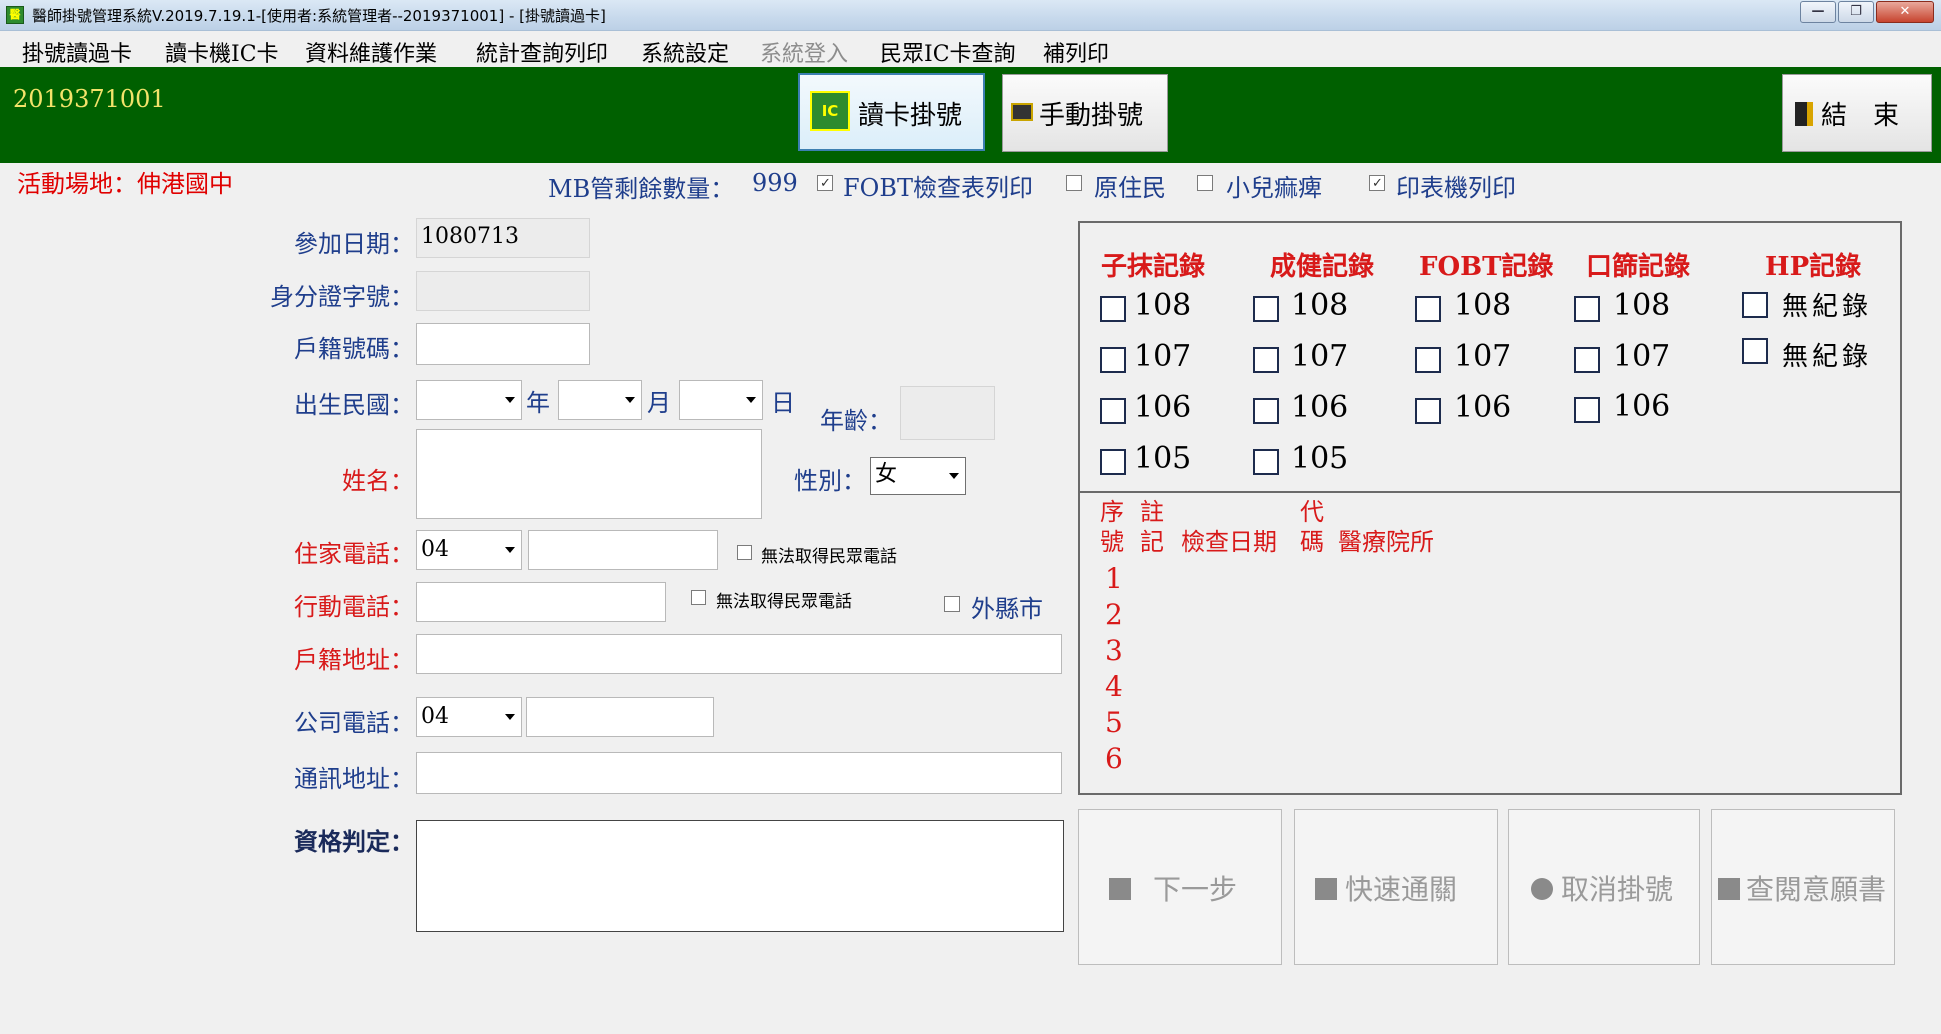  I want to click on hp-record-header: HP記錄, so click(1813, 267).